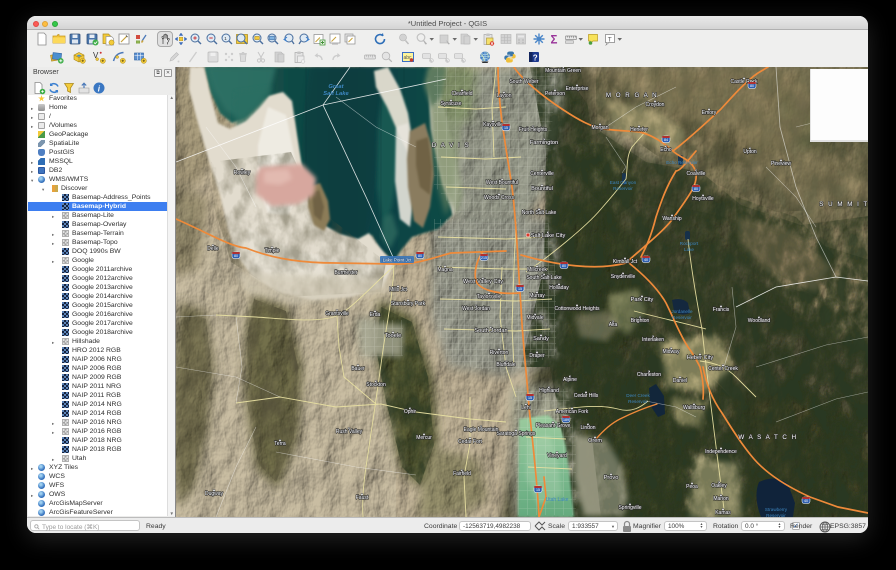  Describe the element at coordinates (559, 288) in the screenshot. I see `svg-text: Holladay` at that location.